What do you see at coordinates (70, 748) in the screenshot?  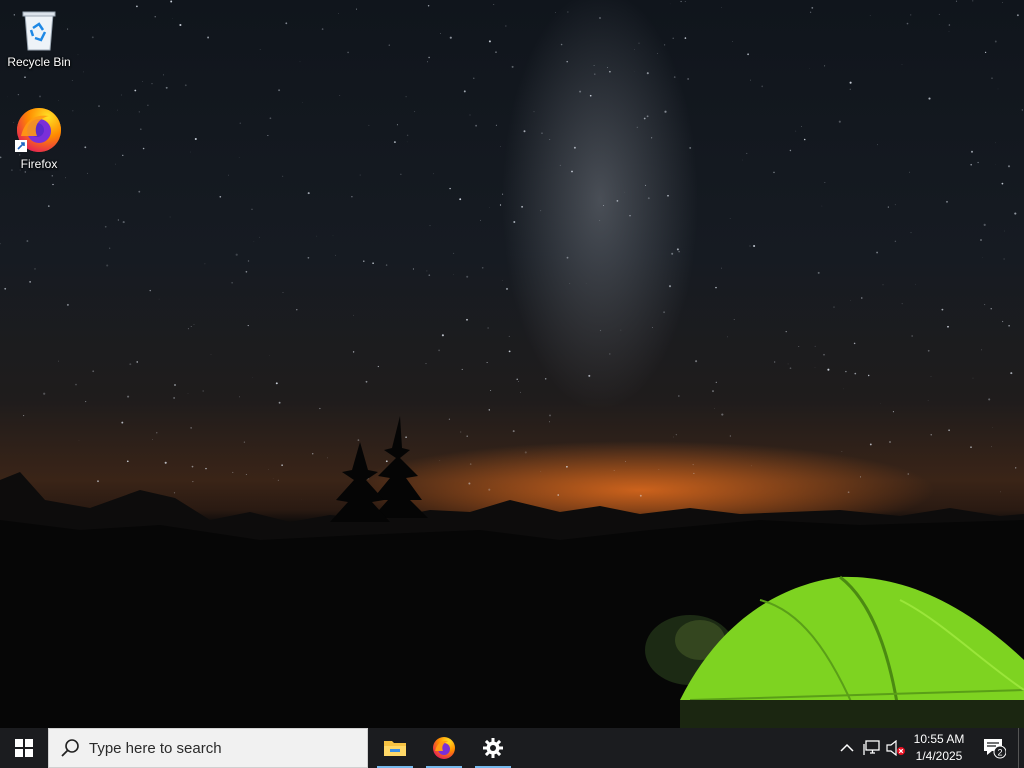 I see `search-icon` at bounding box center [70, 748].